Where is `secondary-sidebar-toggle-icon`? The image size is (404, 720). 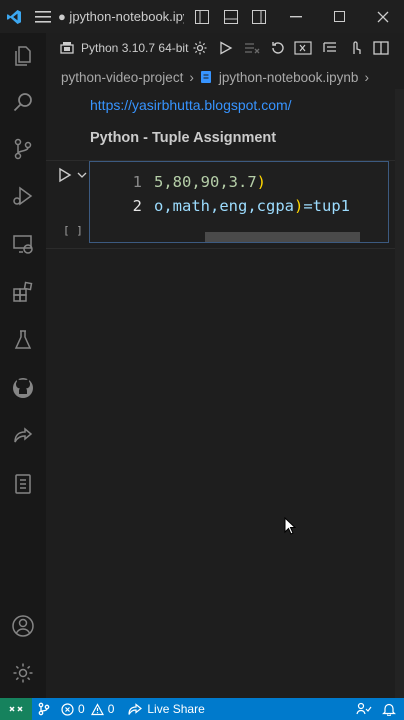 secondary-sidebar-toggle-icon is located at coordinates (259, 16).